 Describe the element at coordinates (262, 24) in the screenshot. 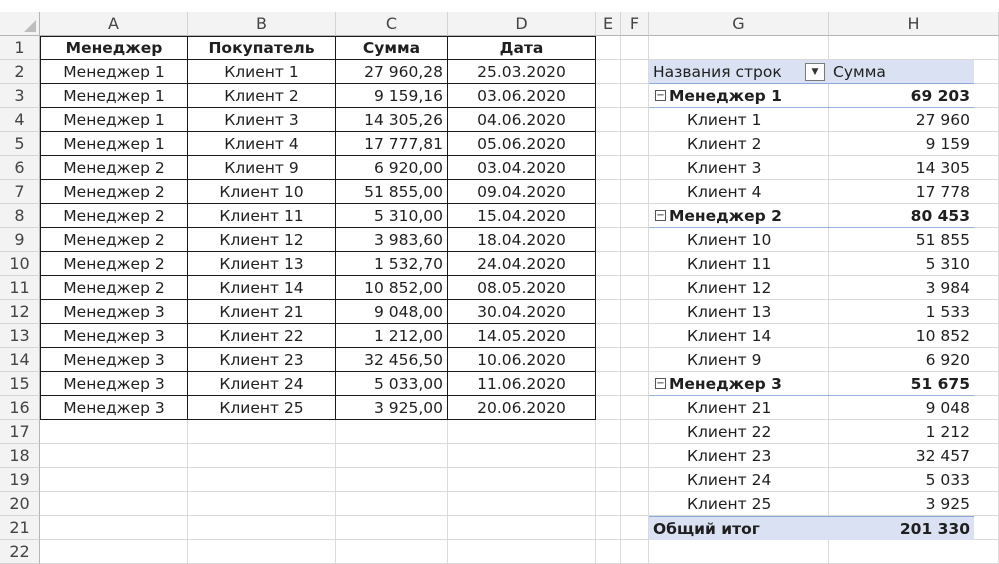

I see `column-header-b: B` at that location.